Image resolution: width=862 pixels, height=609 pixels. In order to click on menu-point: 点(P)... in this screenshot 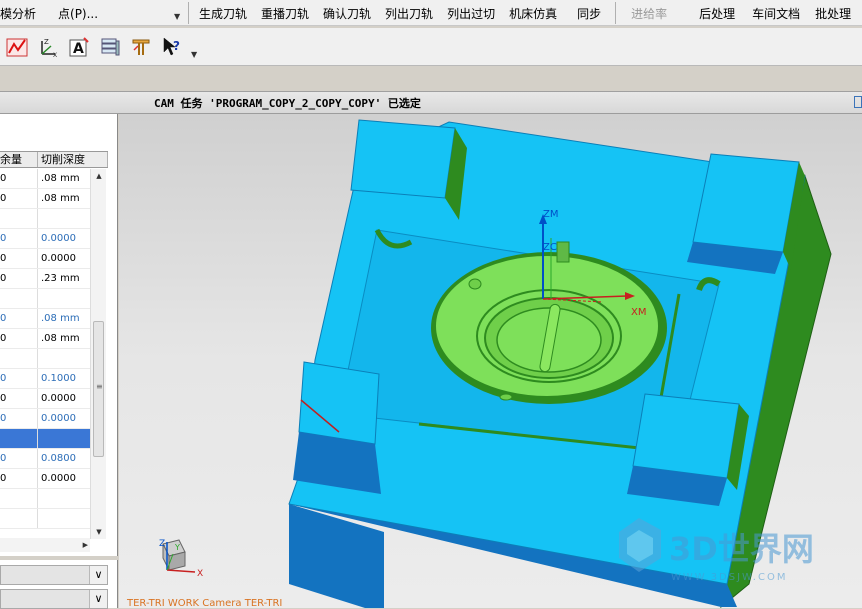, I will do `click(79, 13)`.